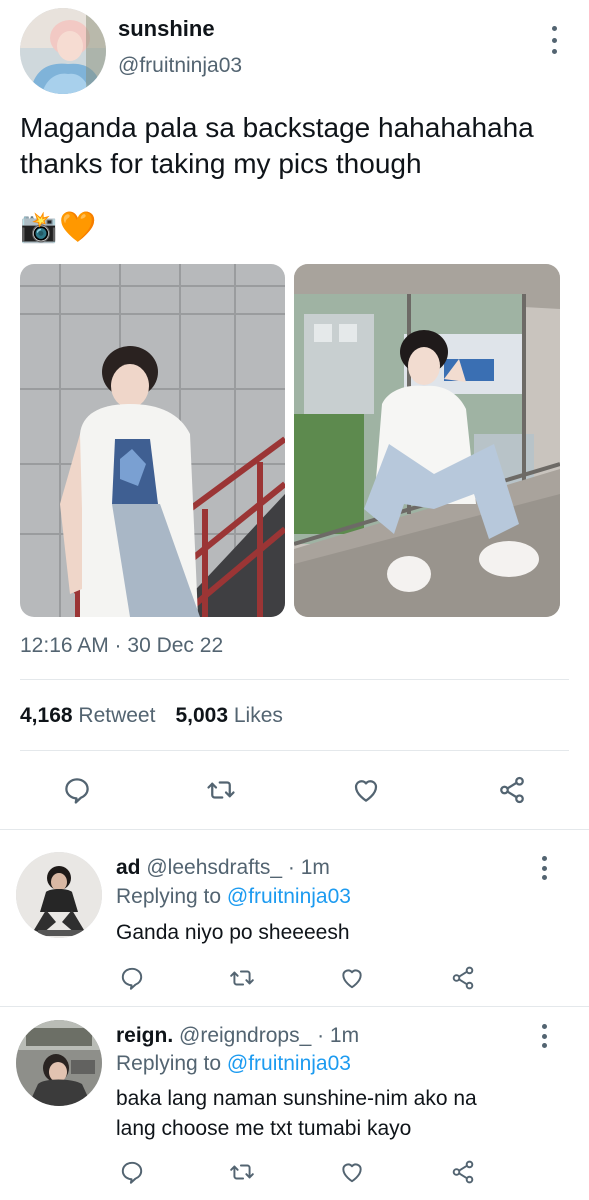  I want to click on tweet-emojis: 📸 🧡, so click(58, 228).